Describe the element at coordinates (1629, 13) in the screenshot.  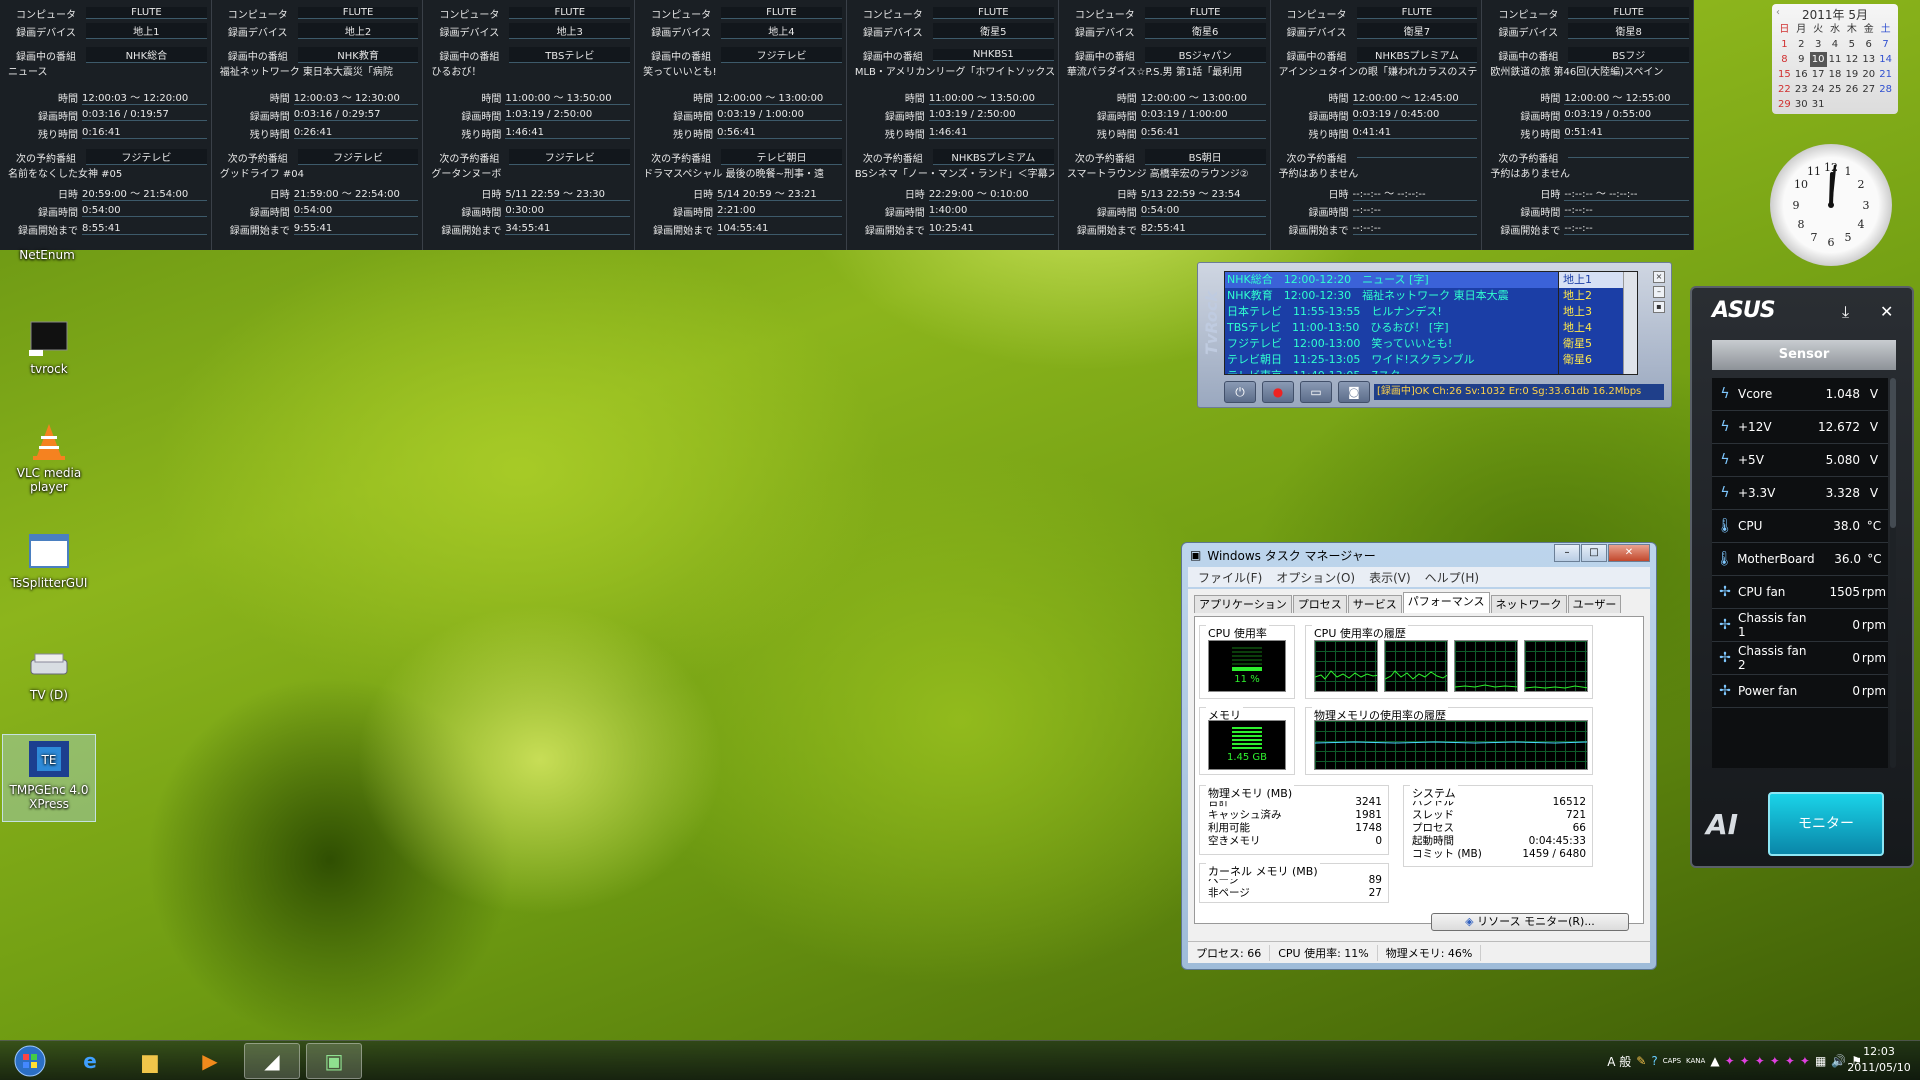
I see `field-value: FLUTE` at that location.